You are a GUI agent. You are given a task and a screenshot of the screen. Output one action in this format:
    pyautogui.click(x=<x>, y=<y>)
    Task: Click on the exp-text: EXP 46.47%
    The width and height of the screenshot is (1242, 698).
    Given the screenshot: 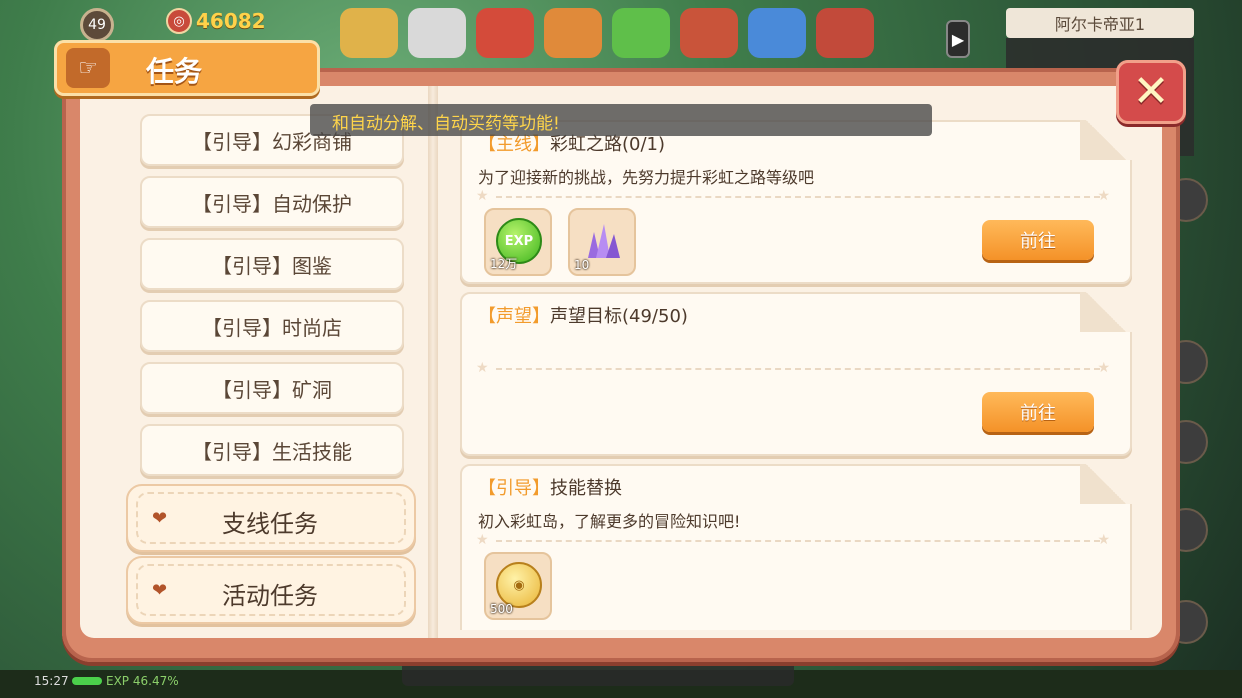 What is the action you would take?
    pyautogui.click(x=142, y=681)
    